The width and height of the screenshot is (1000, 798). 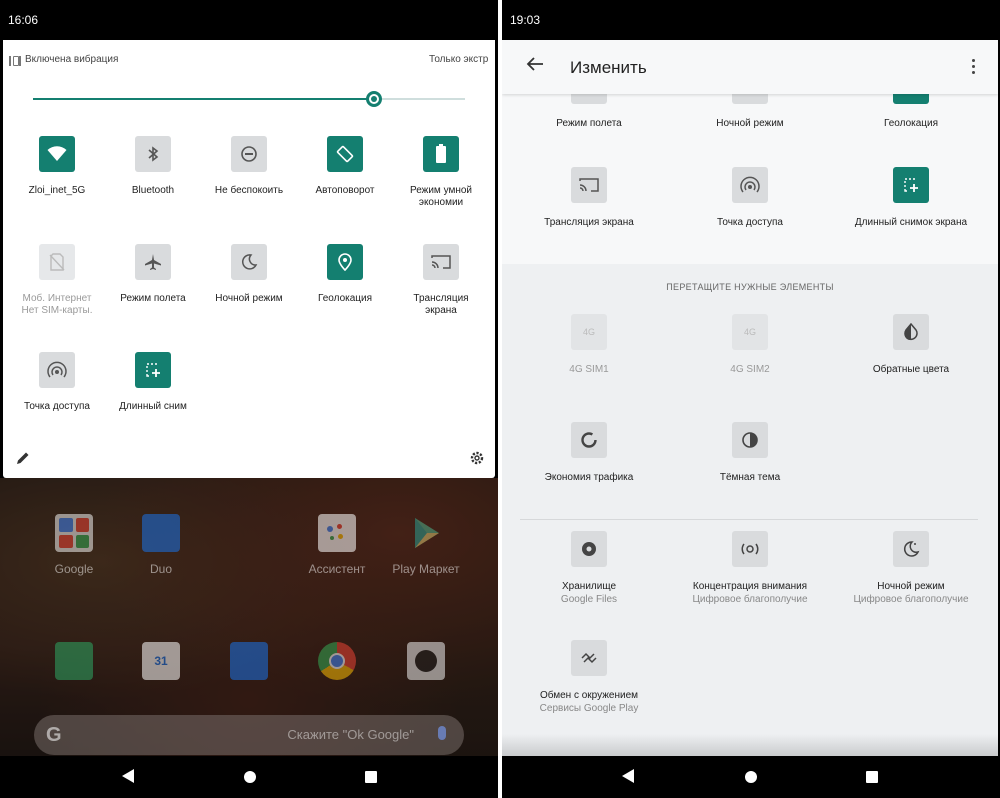 What do you see at coordinates (57, 298) in the screenshot?
I see `tile-label: Моб. Интернет` at bounding box center [57, 298].